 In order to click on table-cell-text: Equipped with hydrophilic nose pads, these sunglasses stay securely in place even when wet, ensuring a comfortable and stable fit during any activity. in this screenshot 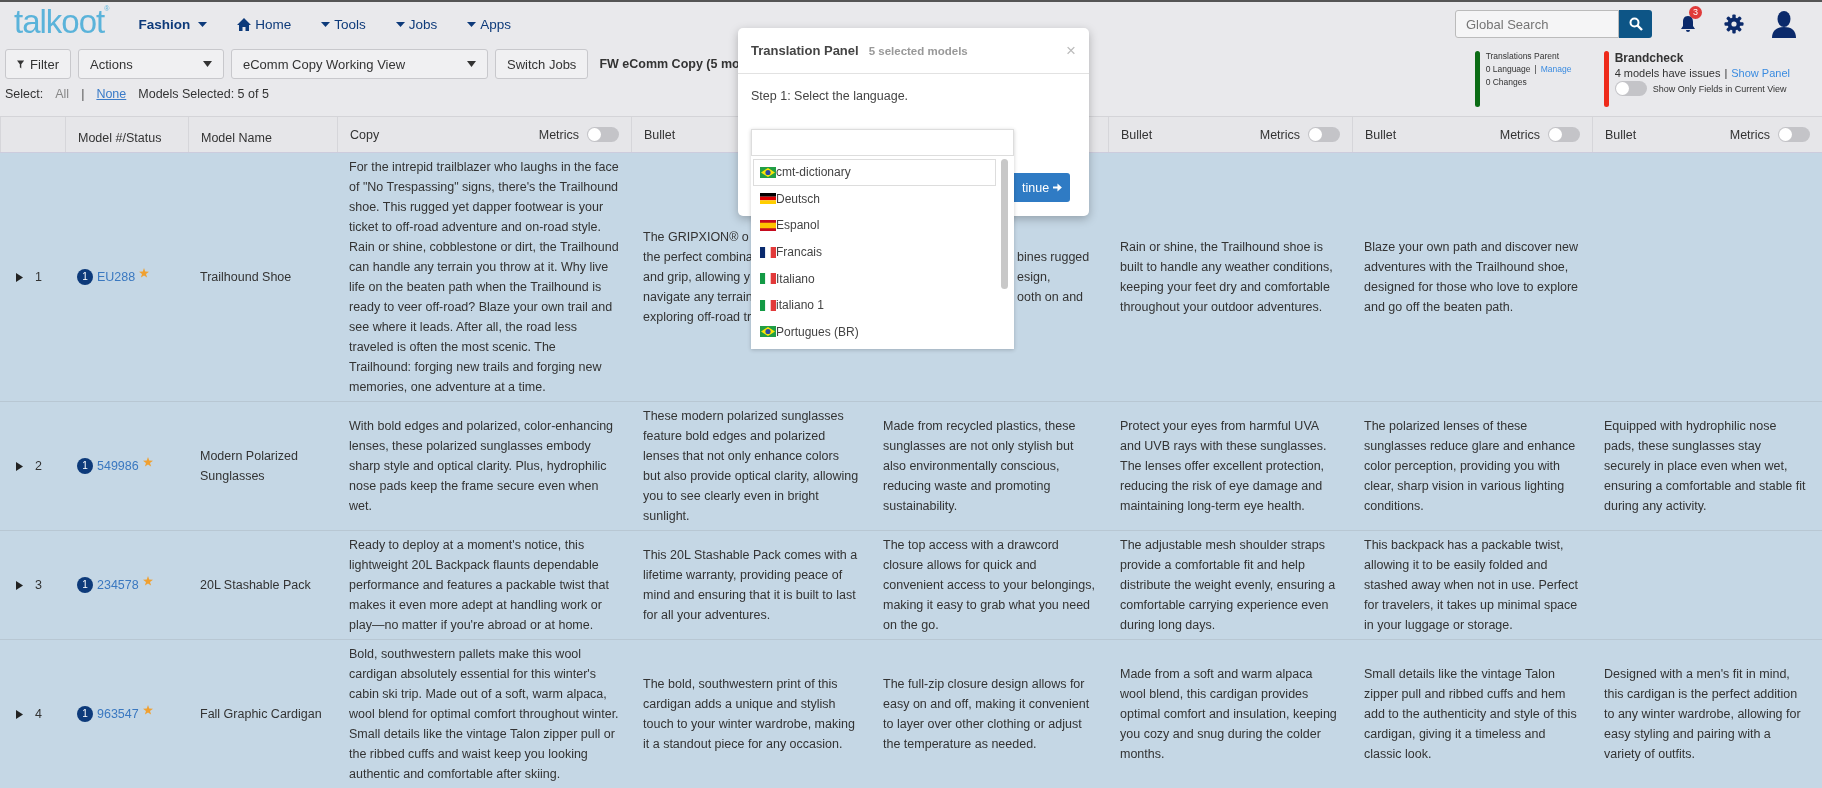, I will do `click(1705, 466)`.